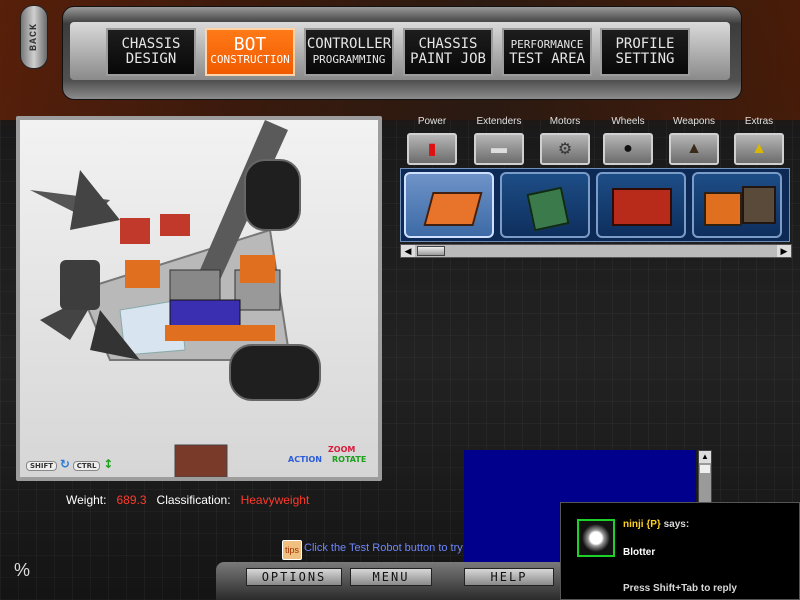  I want to click on tab-performance-test-area: PERFORMANCE TEST AREA, so click(547, 52).